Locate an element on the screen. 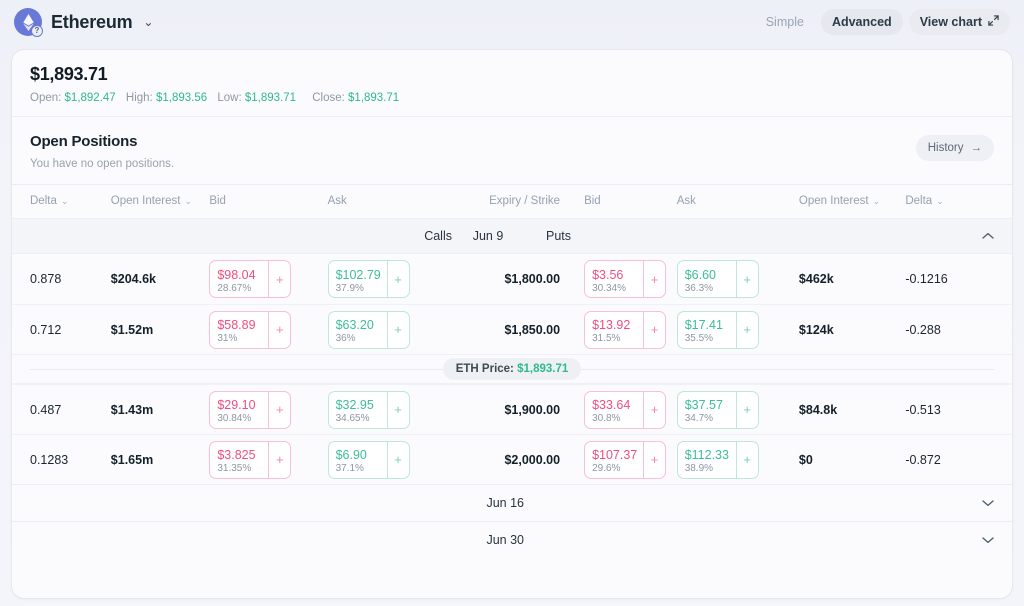  call-bid-cell: $98.04 28.67% + is located at coordinates (268, 279).